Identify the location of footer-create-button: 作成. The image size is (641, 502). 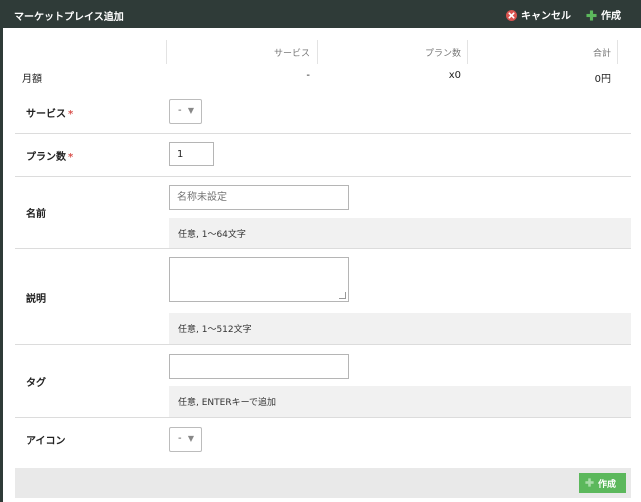
(602, 483).